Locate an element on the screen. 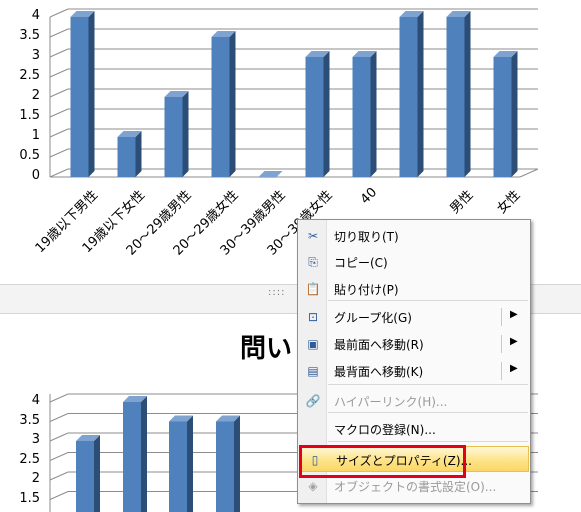  hyperlink-icon: 🔗 is located at coordinates (313, 401).